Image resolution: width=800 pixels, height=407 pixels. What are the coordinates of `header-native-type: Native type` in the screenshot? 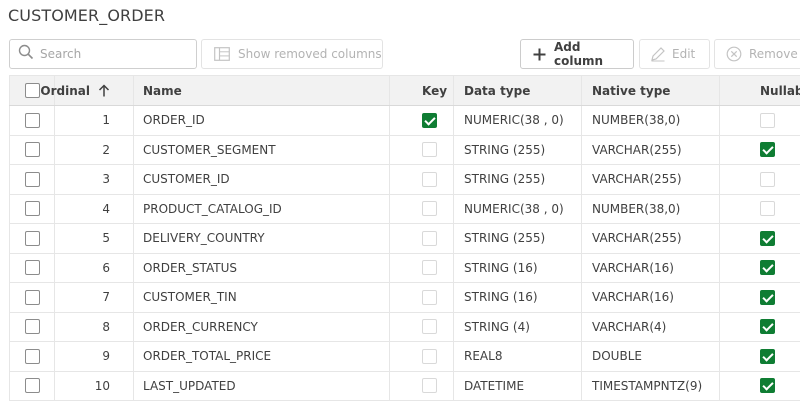 It's located at (651, 90).